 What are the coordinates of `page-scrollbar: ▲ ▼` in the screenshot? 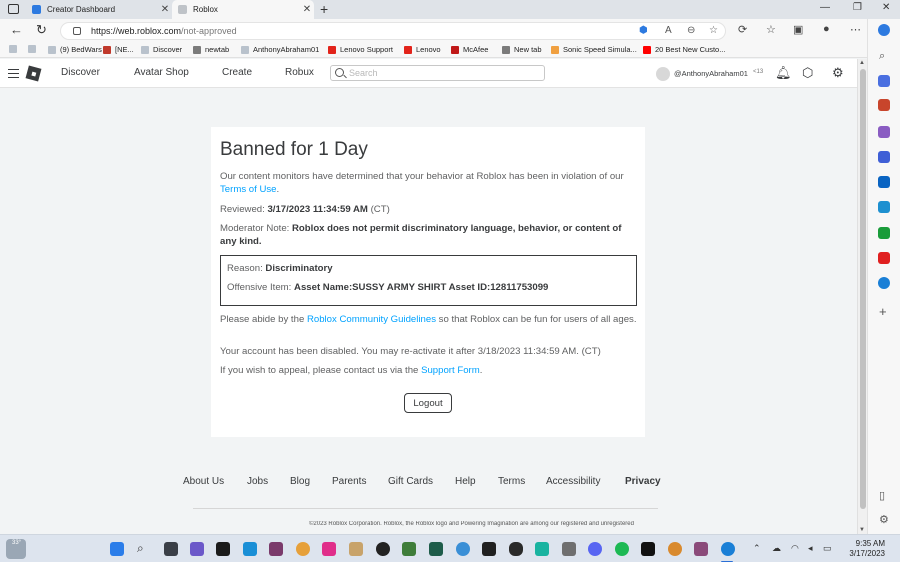 It's located at (862, 296).